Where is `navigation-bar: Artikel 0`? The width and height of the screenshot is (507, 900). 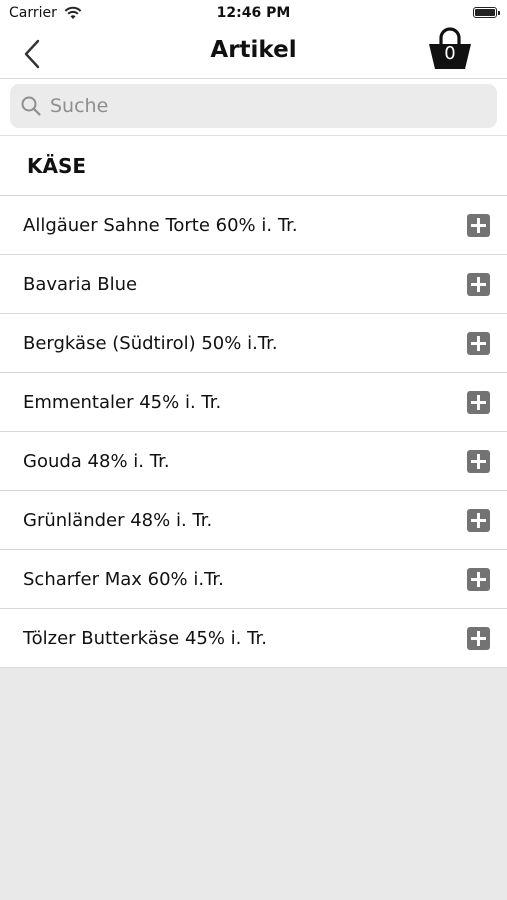
navigation-bar: Artikel 0 is located at coordinates (253, 52).